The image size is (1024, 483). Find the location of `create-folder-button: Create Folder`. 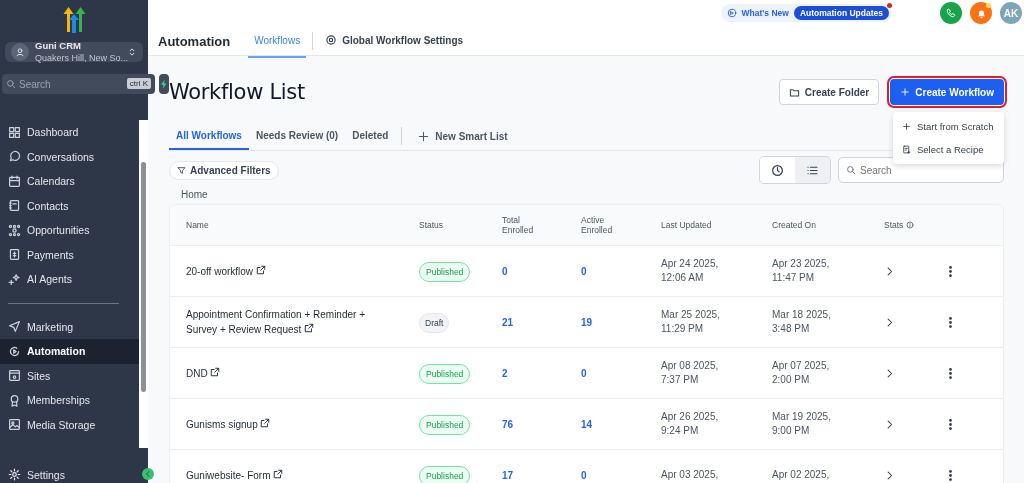

create-folder-button: Create Folder is located at coordinates (829, 92).